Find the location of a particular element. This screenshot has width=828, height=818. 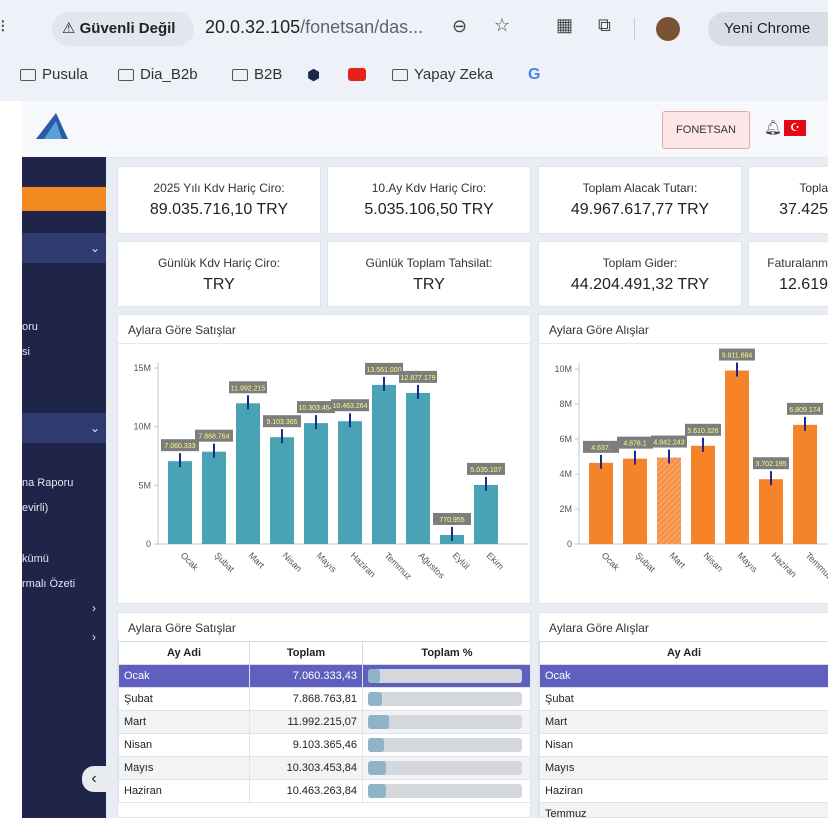

kpi-label: 2025 Yılı Kdv Hariç Ciro: is located at coordinates (219, 188).